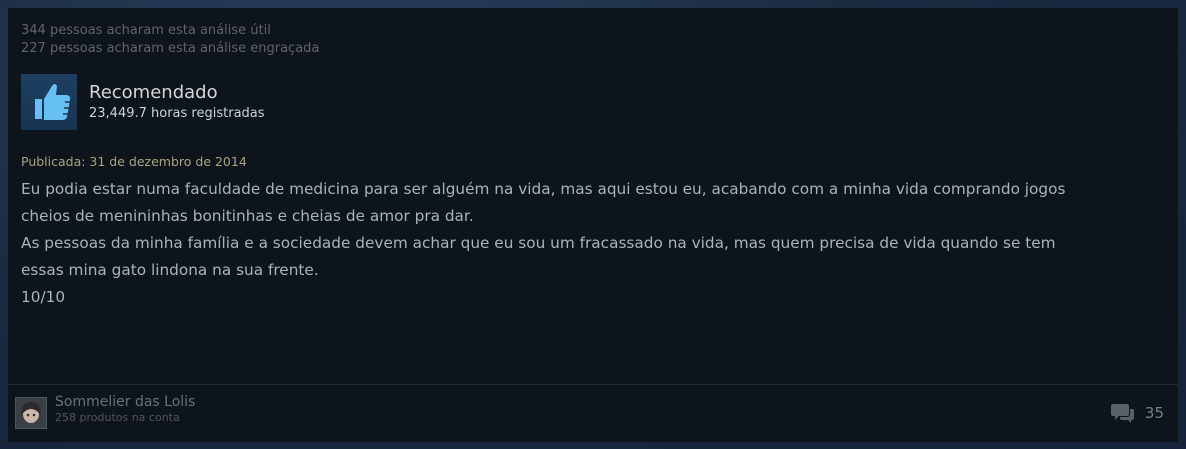  I want to click on author-name: Sommelier das Lolis, so click(125, 402).